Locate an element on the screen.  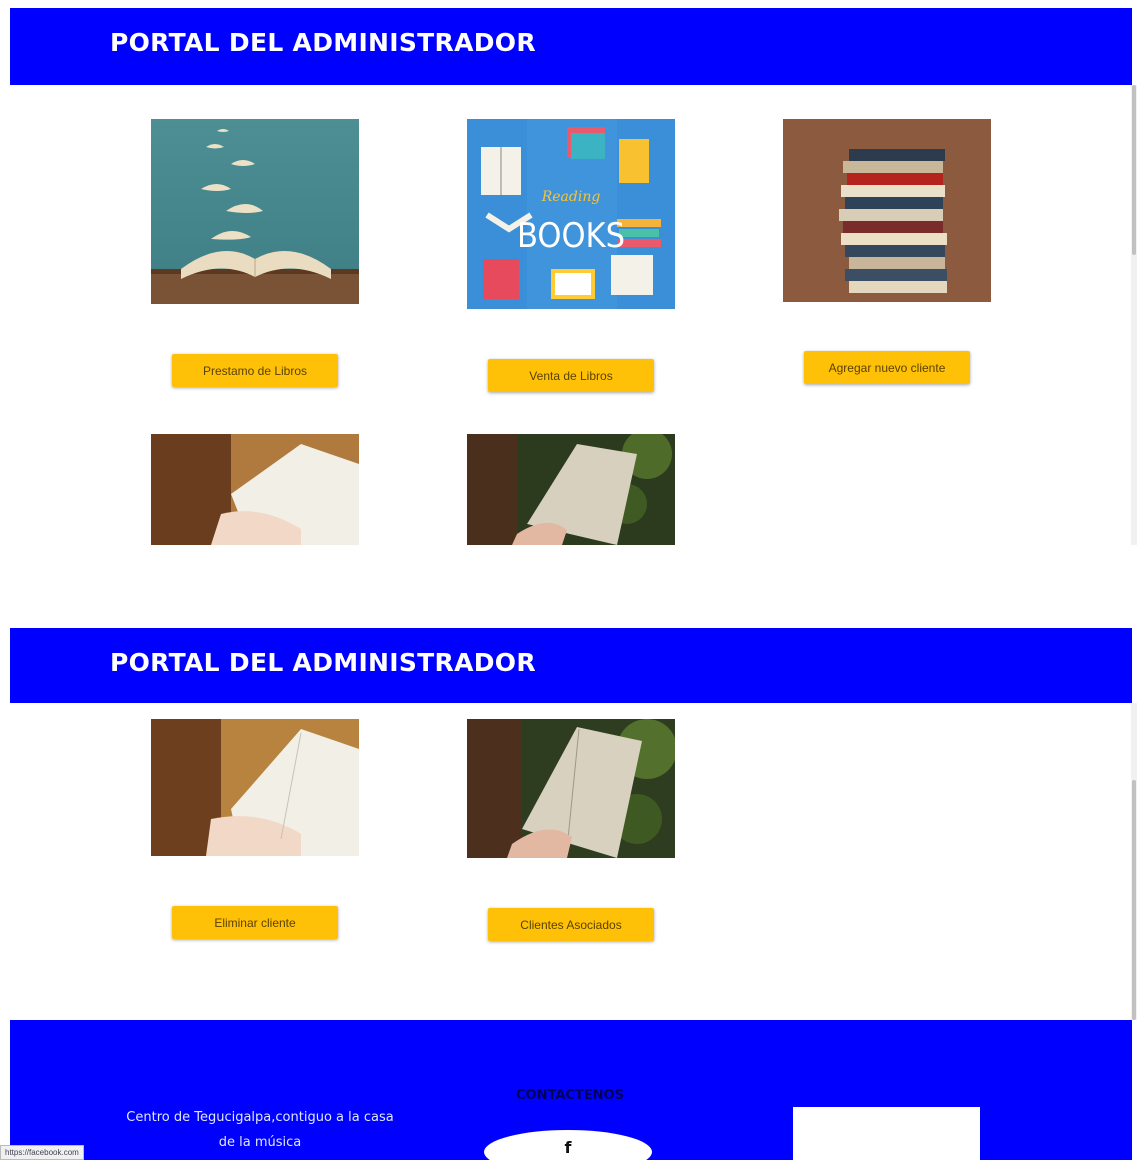
status-bar-url: https://facebook.com is located at coordinates (42, 1152).